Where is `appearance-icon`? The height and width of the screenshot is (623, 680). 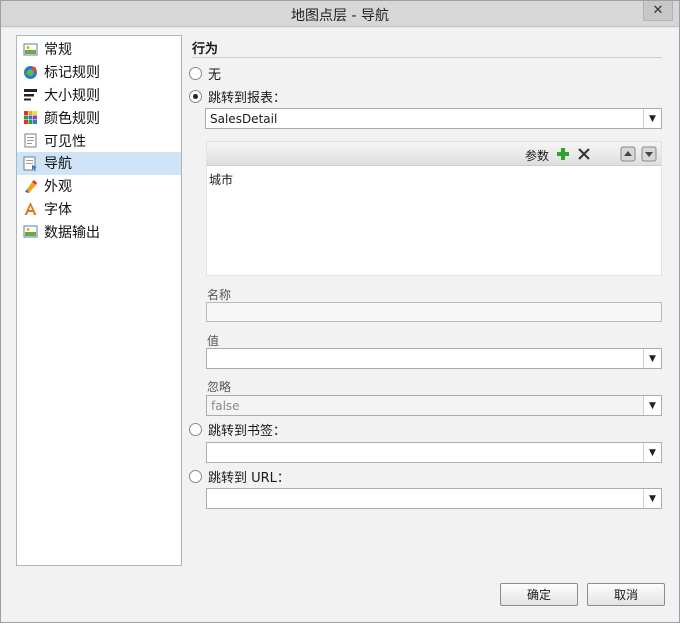
appearance-icon is located at coordinates (31, 186).